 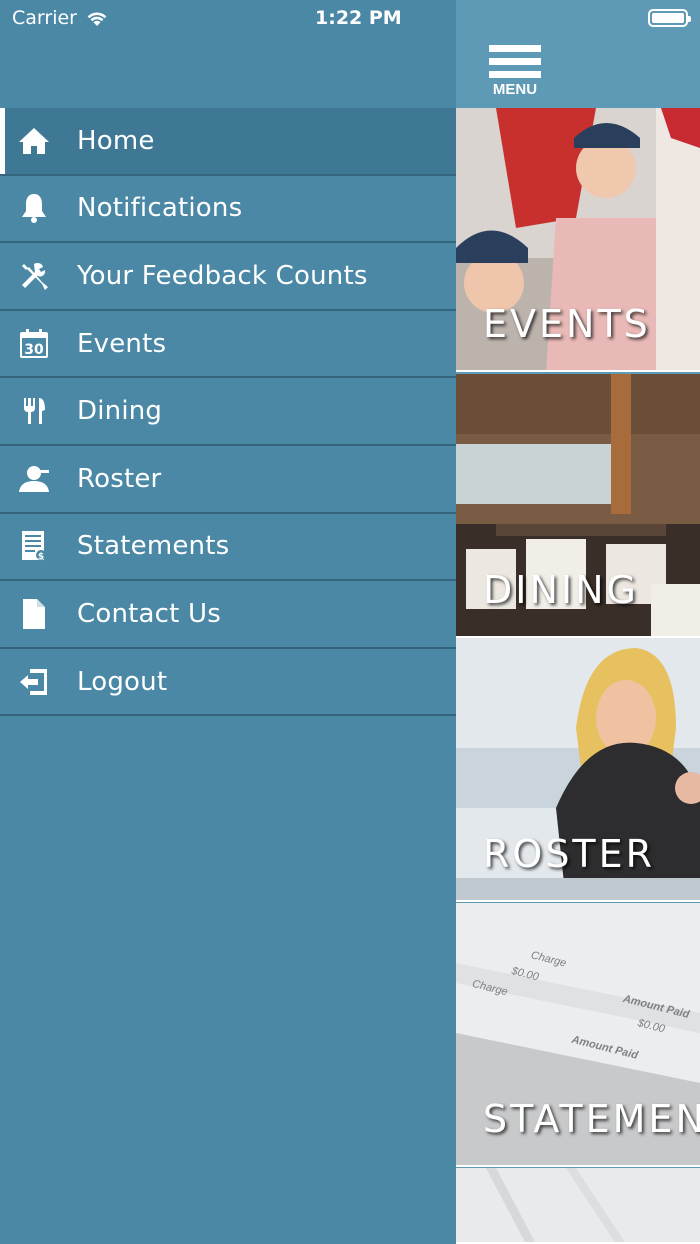 I want to click on person-icon, so click(x=34, y=479).